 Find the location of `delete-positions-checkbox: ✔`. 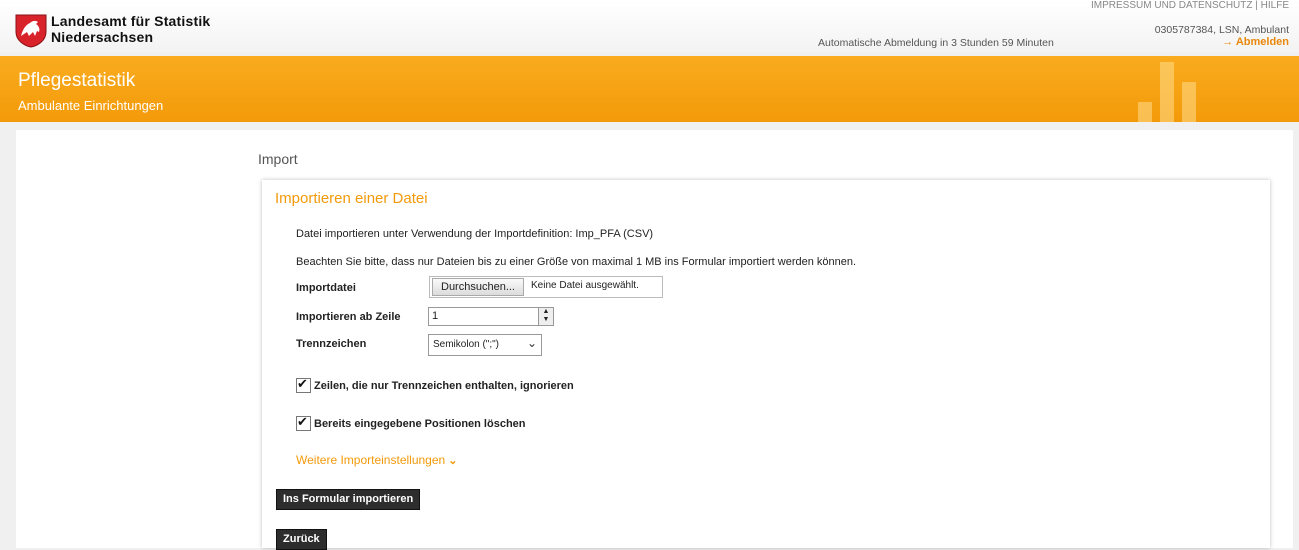

delete-positions-checkbox: ✔ is located at coordinates (303, 422).